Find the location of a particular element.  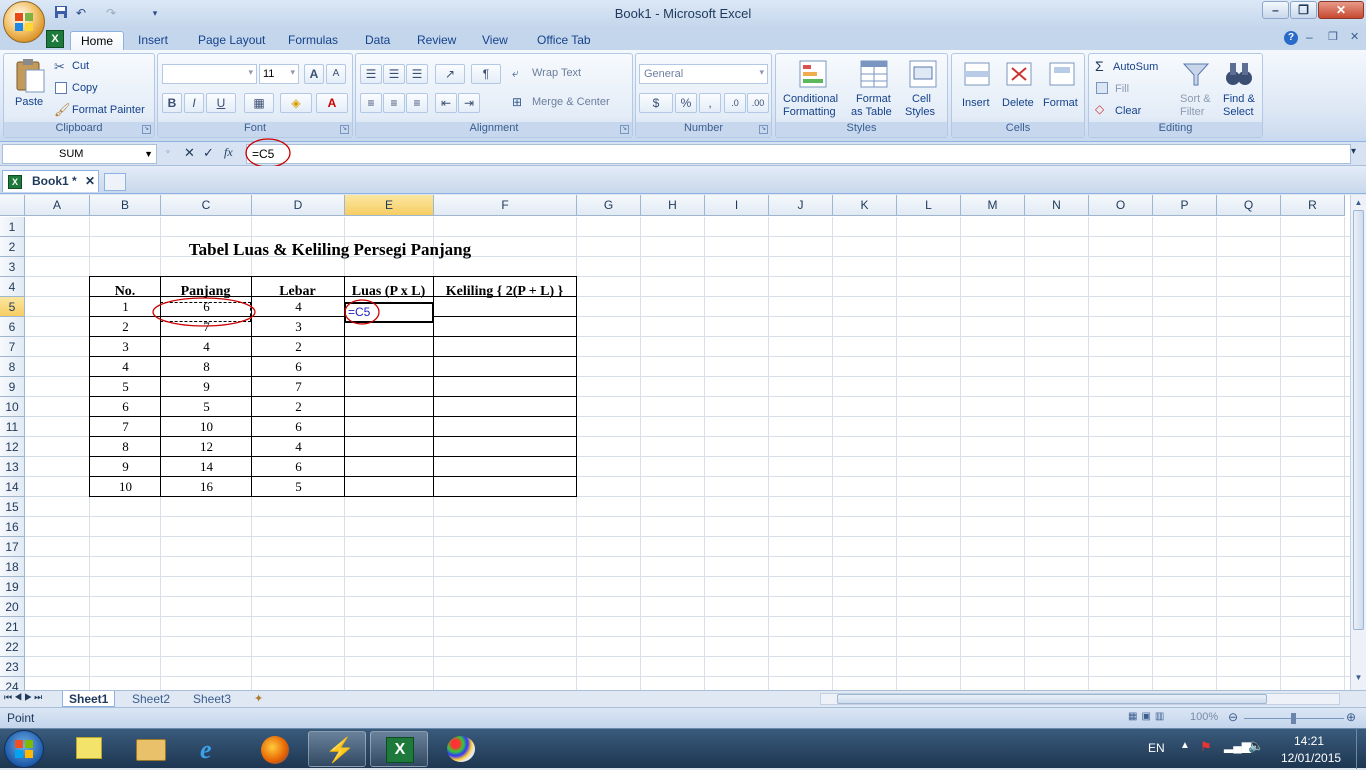

format-painter-button: 🖌 Format Painter is located at coordinates (104, 111).